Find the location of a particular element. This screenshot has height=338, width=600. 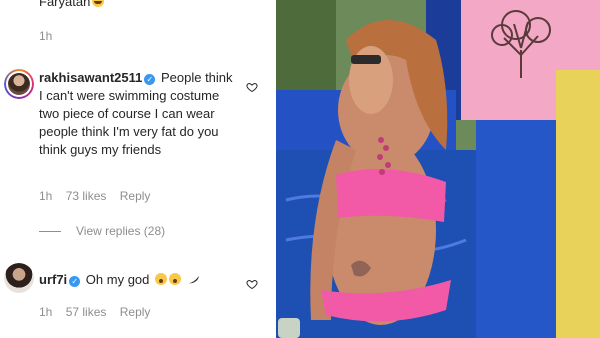

replies-divider is located at coordinates (50, 231).